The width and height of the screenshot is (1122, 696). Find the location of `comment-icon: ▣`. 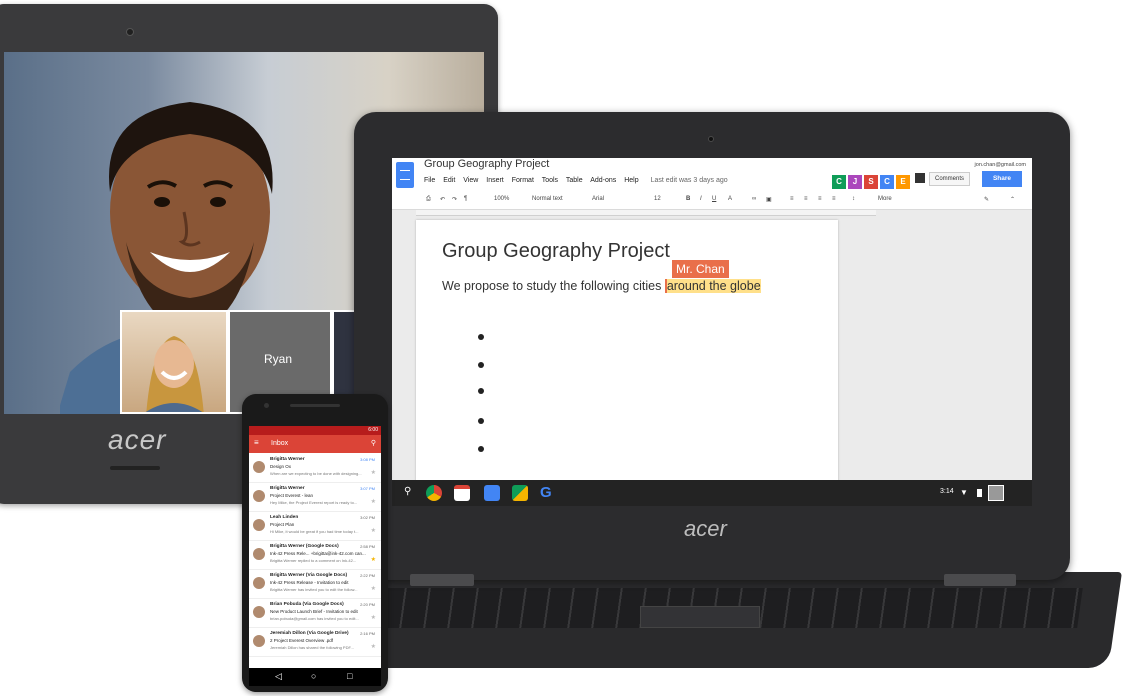

comment-icon: ▣ is located at coordinates (769, 199).